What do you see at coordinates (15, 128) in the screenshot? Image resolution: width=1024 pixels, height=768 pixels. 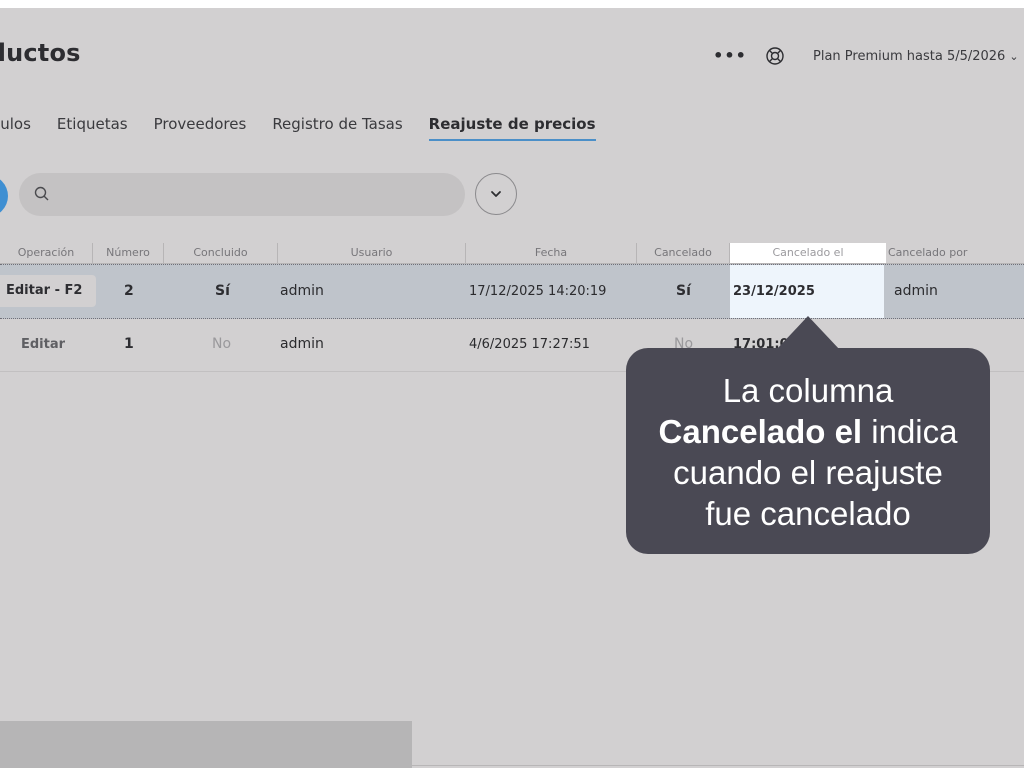 I see `tab-articulos: culos` at bounding box center [15, 128].